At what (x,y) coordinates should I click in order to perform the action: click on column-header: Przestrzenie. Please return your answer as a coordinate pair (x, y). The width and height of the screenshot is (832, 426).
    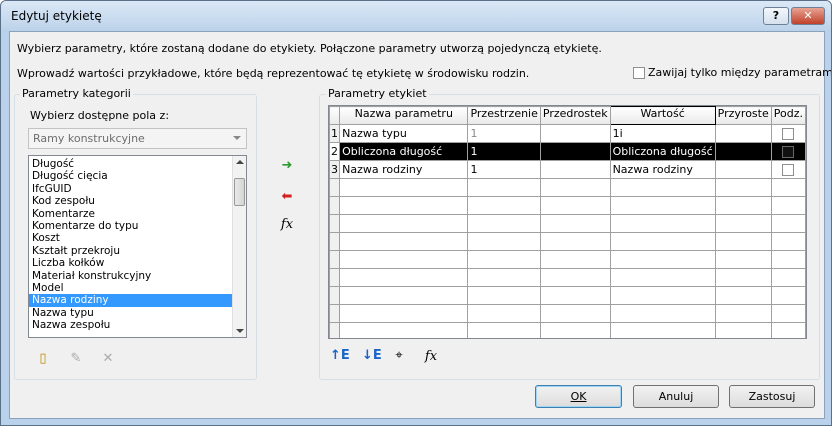
    Looking at the image, I should click on (504, 115).